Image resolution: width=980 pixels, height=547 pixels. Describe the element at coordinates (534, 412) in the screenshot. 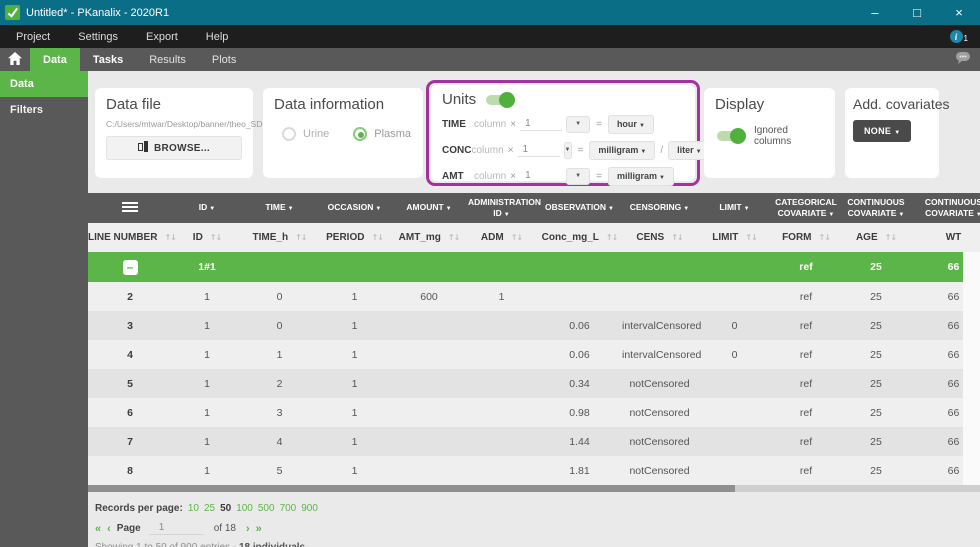

I see `table-row: 6 1 3 1 0.98 notCensored ref 25 66` at that location.